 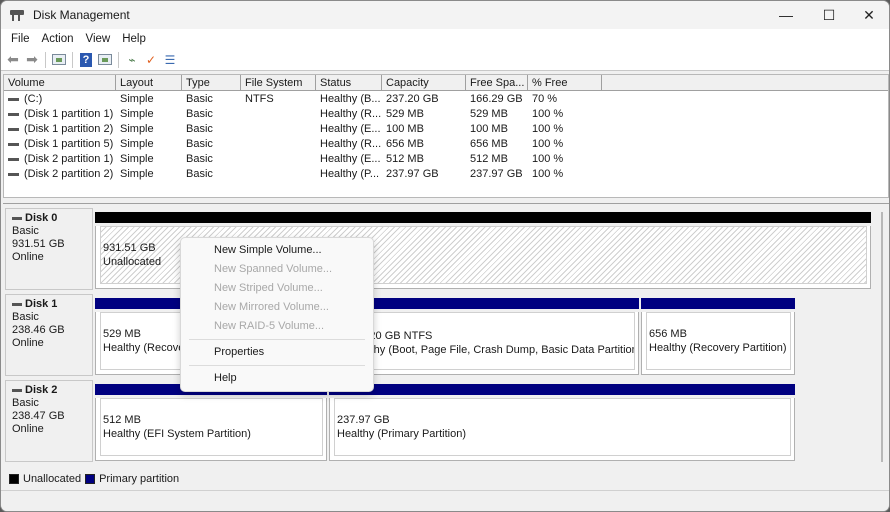 I want to click on partition-body: 512 MB Healthy (EFI System Partition), so click(x=211, y=429).